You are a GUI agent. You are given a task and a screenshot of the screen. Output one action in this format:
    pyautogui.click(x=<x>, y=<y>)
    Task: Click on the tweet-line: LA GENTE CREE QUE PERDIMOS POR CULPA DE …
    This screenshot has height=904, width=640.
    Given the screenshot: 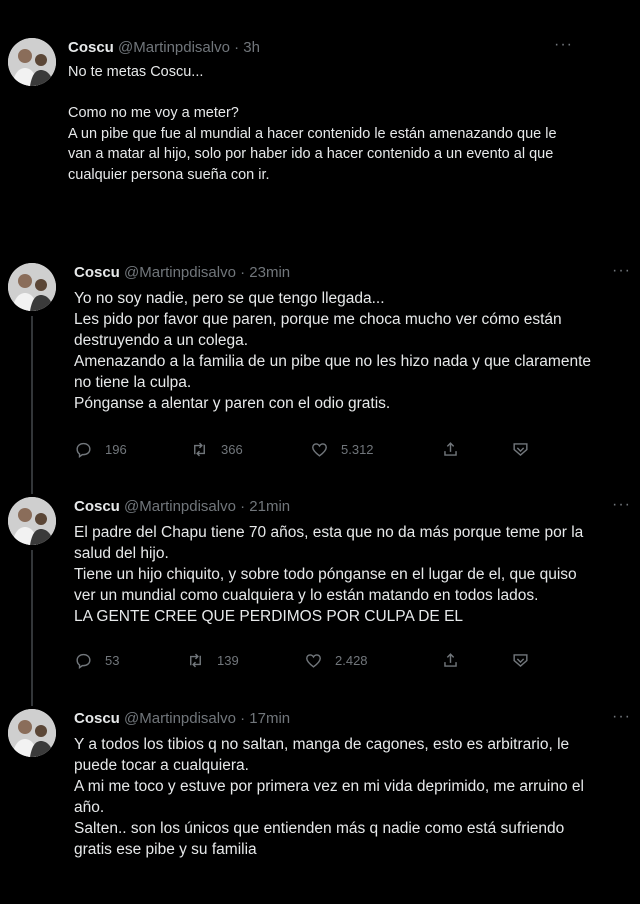 What is the action you would take?
    pyautogui.click(x=269, y=616)
    